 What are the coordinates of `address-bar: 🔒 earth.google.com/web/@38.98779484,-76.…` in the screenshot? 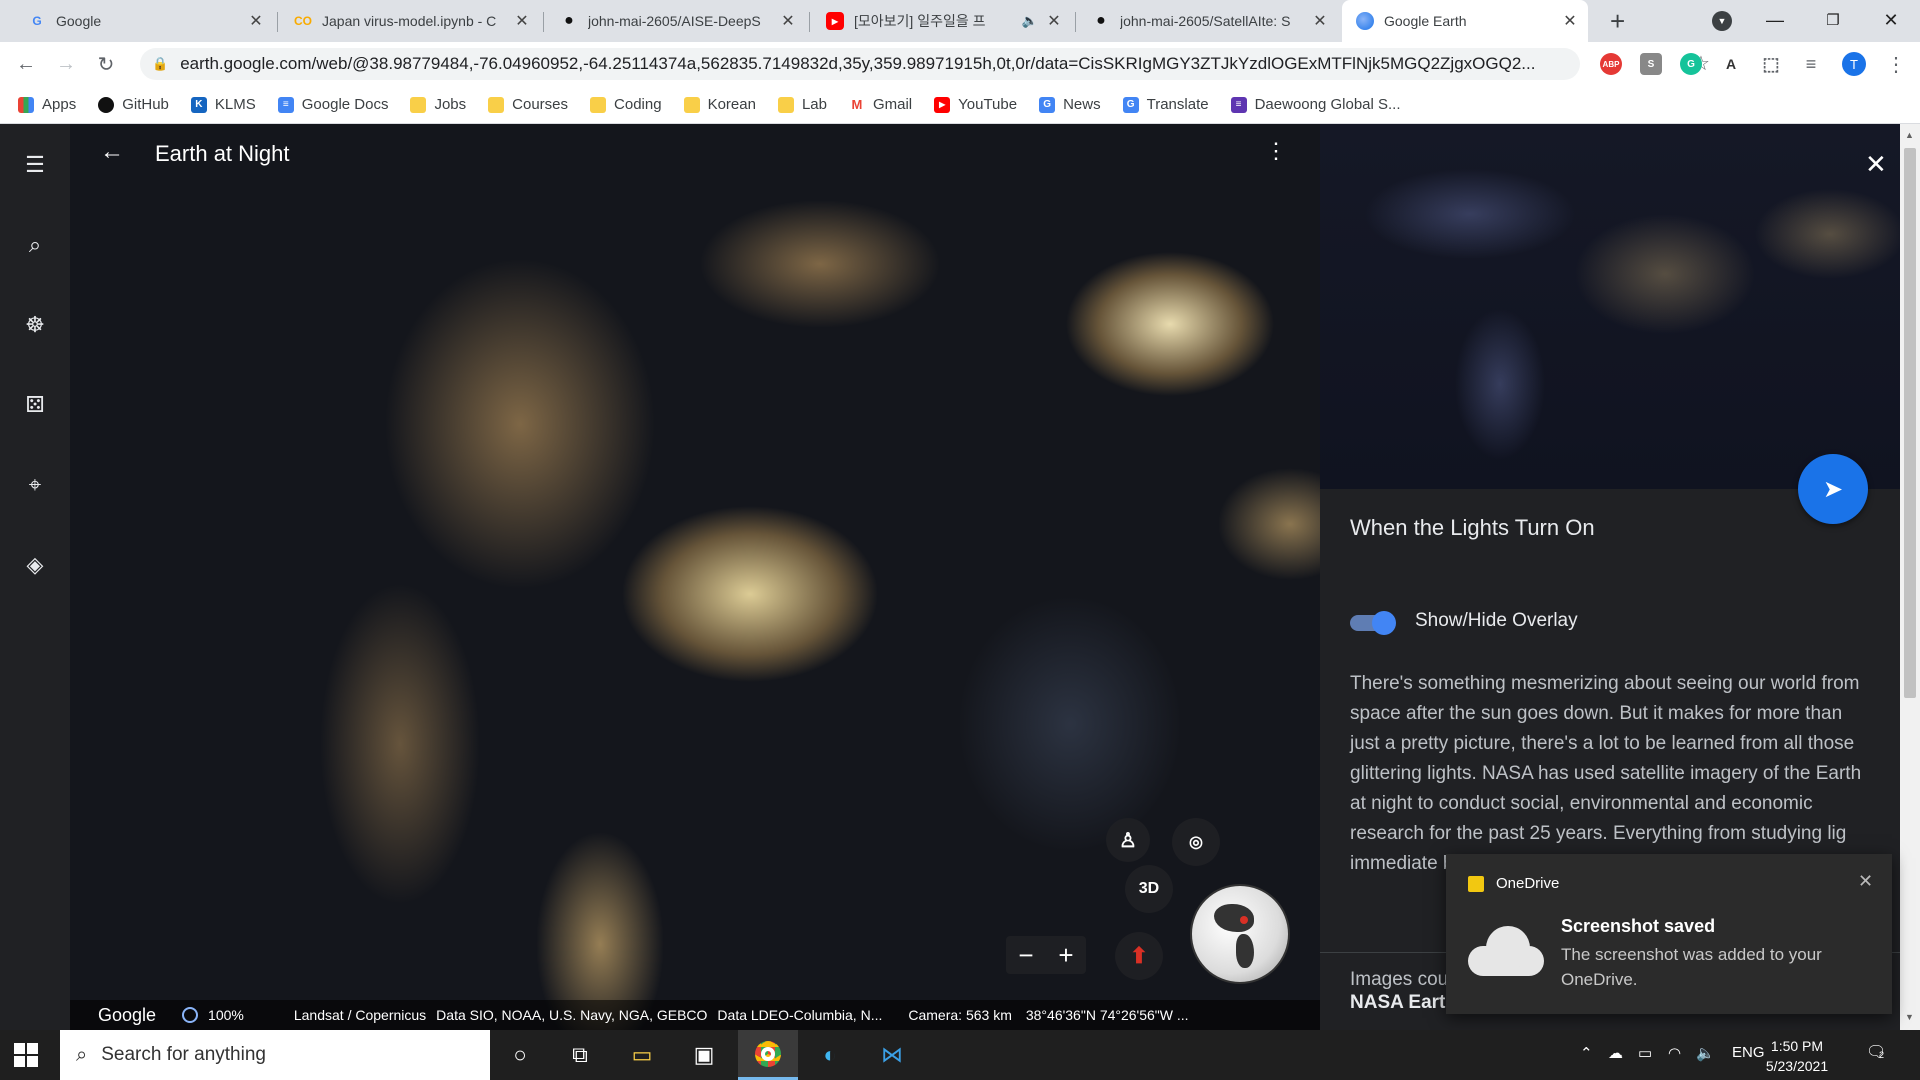 It's located at (925, 64).